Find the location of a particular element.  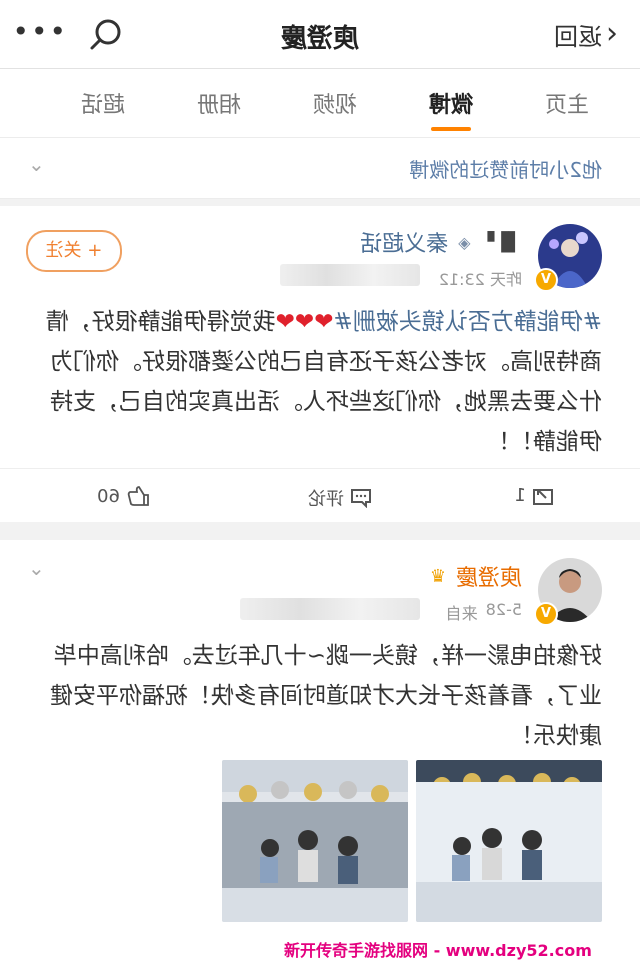

tab-super-topic: 超话 is located at coordinates (103, 103).